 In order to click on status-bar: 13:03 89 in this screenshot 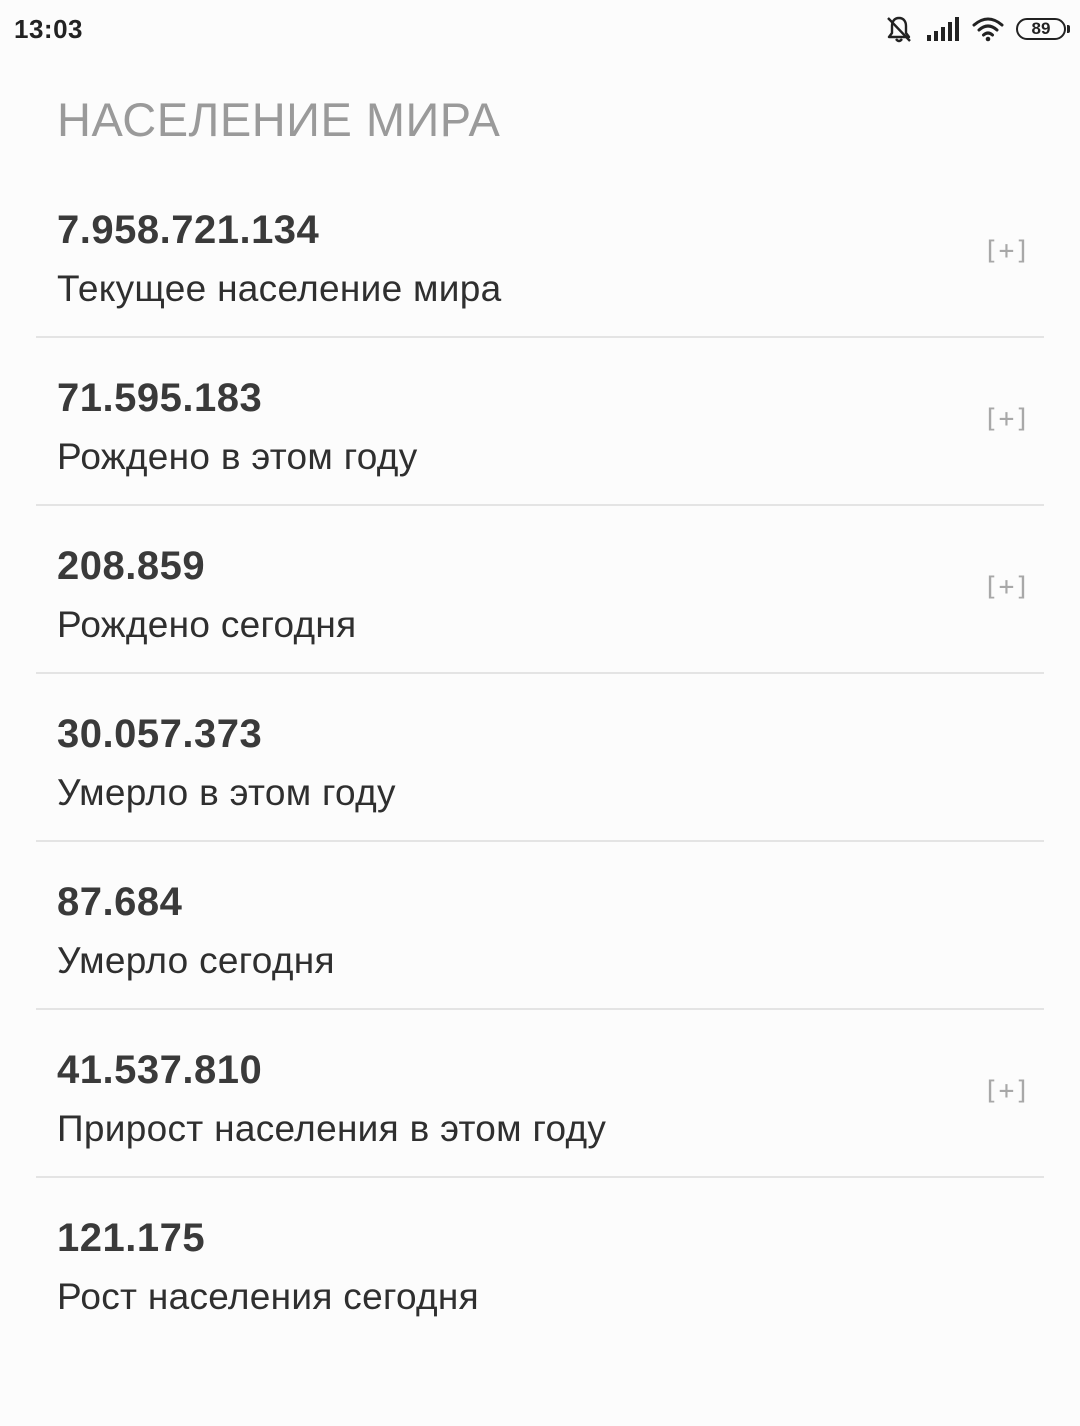, I will do `click(540, 30)`.